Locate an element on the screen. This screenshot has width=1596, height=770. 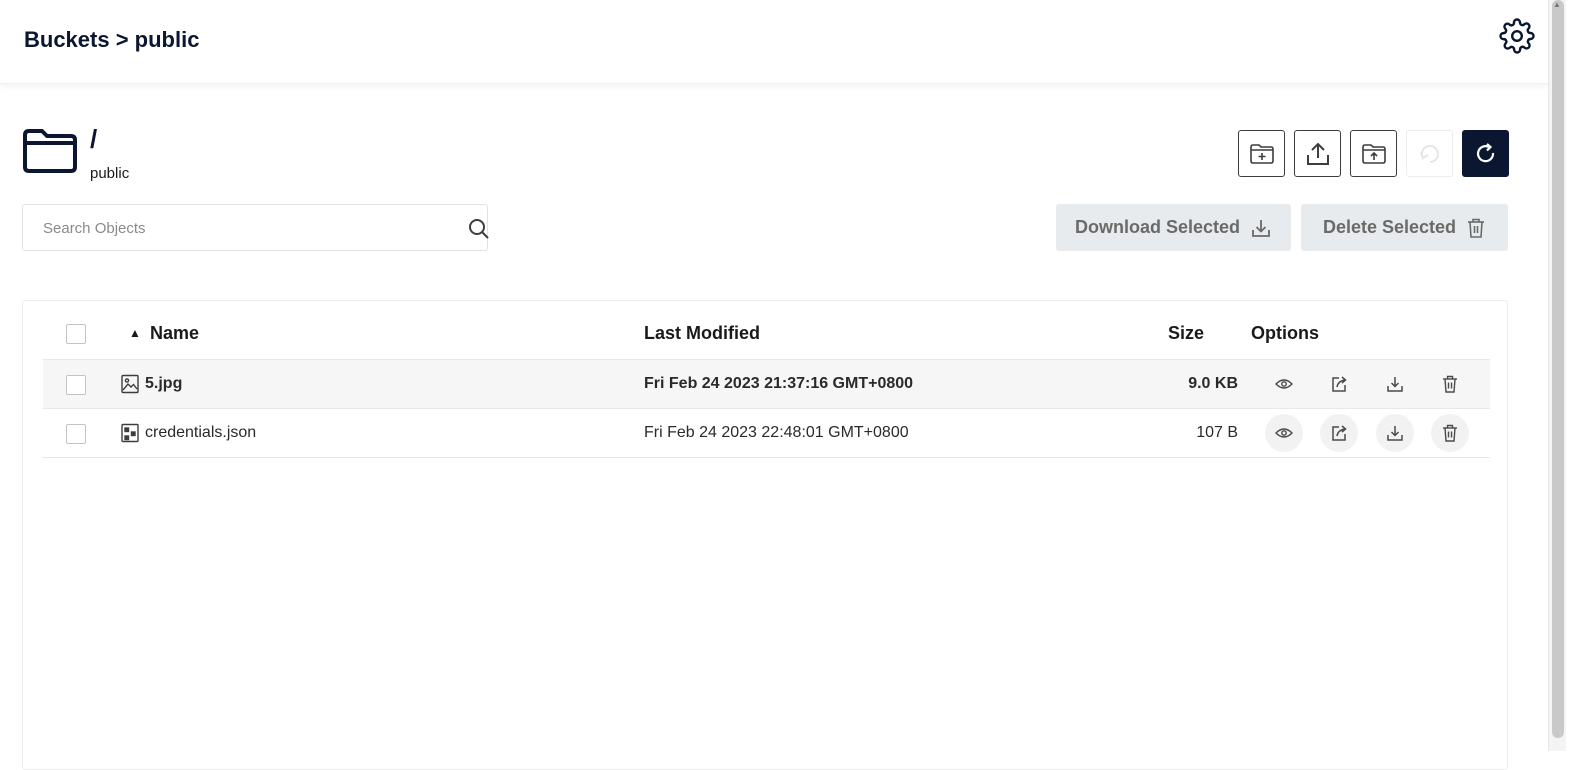
rewind-icon is located at coordinates (1429, 153).